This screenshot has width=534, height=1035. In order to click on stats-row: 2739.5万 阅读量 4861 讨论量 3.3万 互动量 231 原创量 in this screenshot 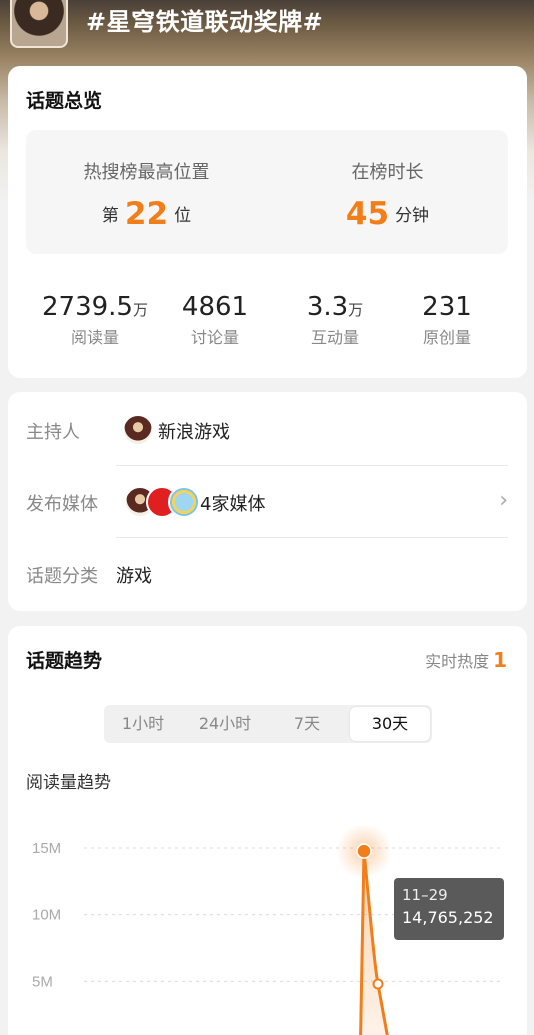, I will do `click(267, 322)`.